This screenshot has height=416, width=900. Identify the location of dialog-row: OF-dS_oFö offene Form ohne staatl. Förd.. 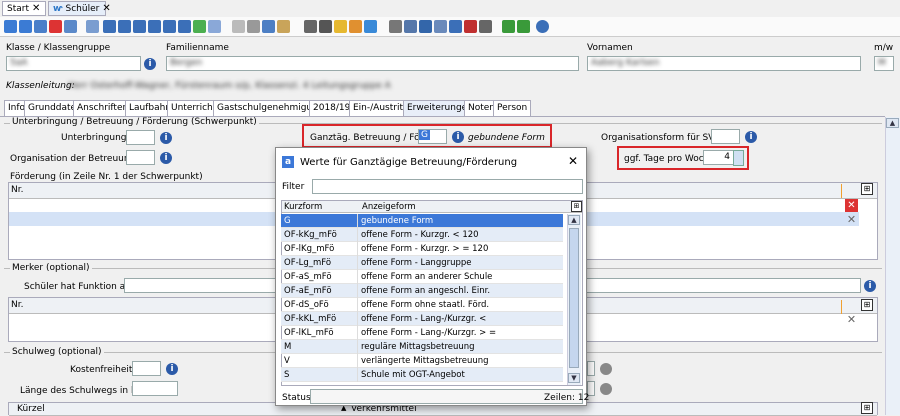
(422, 305).